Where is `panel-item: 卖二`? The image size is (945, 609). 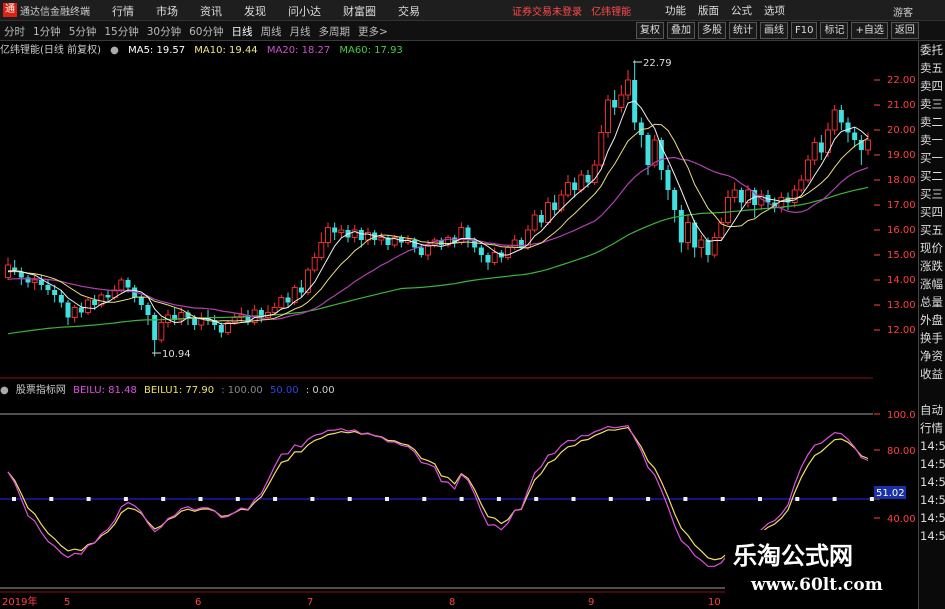
panel-item: 卖二 is located at coordinates (931, 122).